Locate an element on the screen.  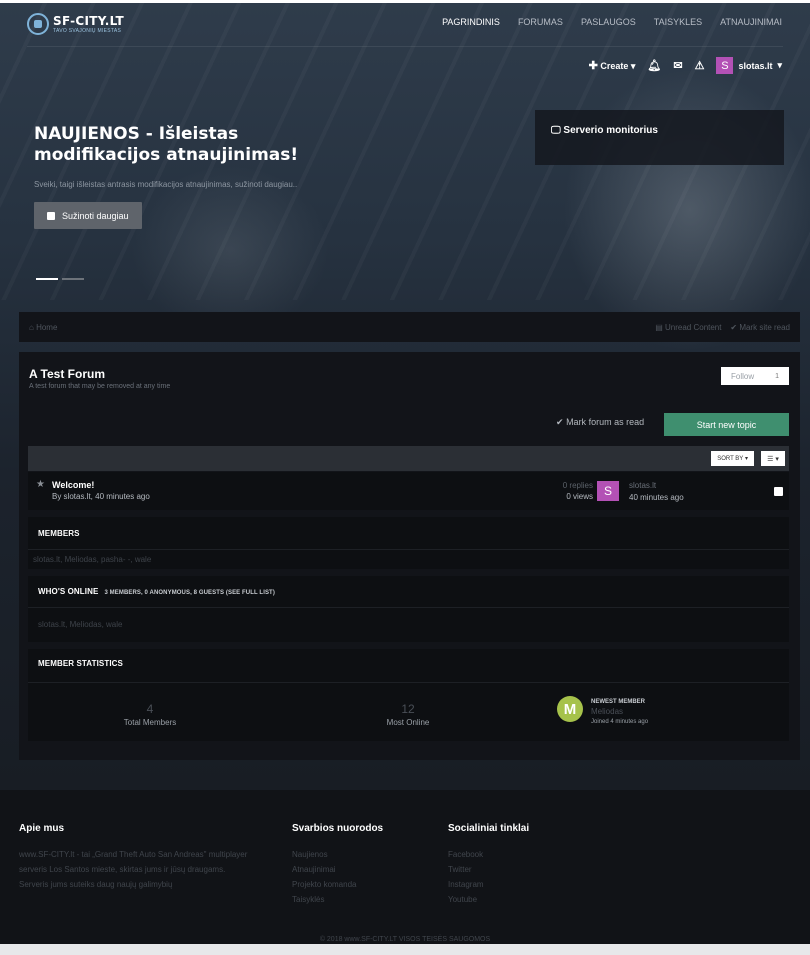
footer-link-youtube: Youtube is located at coordinates (488, 899).